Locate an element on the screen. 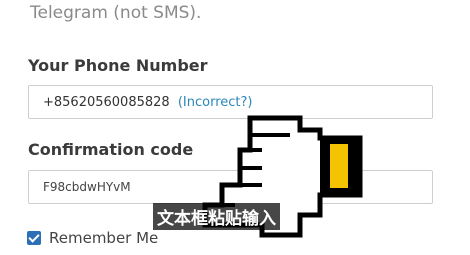 This screenshot has height=255, width=470. intro-text: Telegram (not SMS). is located at coordinates (116, 13).